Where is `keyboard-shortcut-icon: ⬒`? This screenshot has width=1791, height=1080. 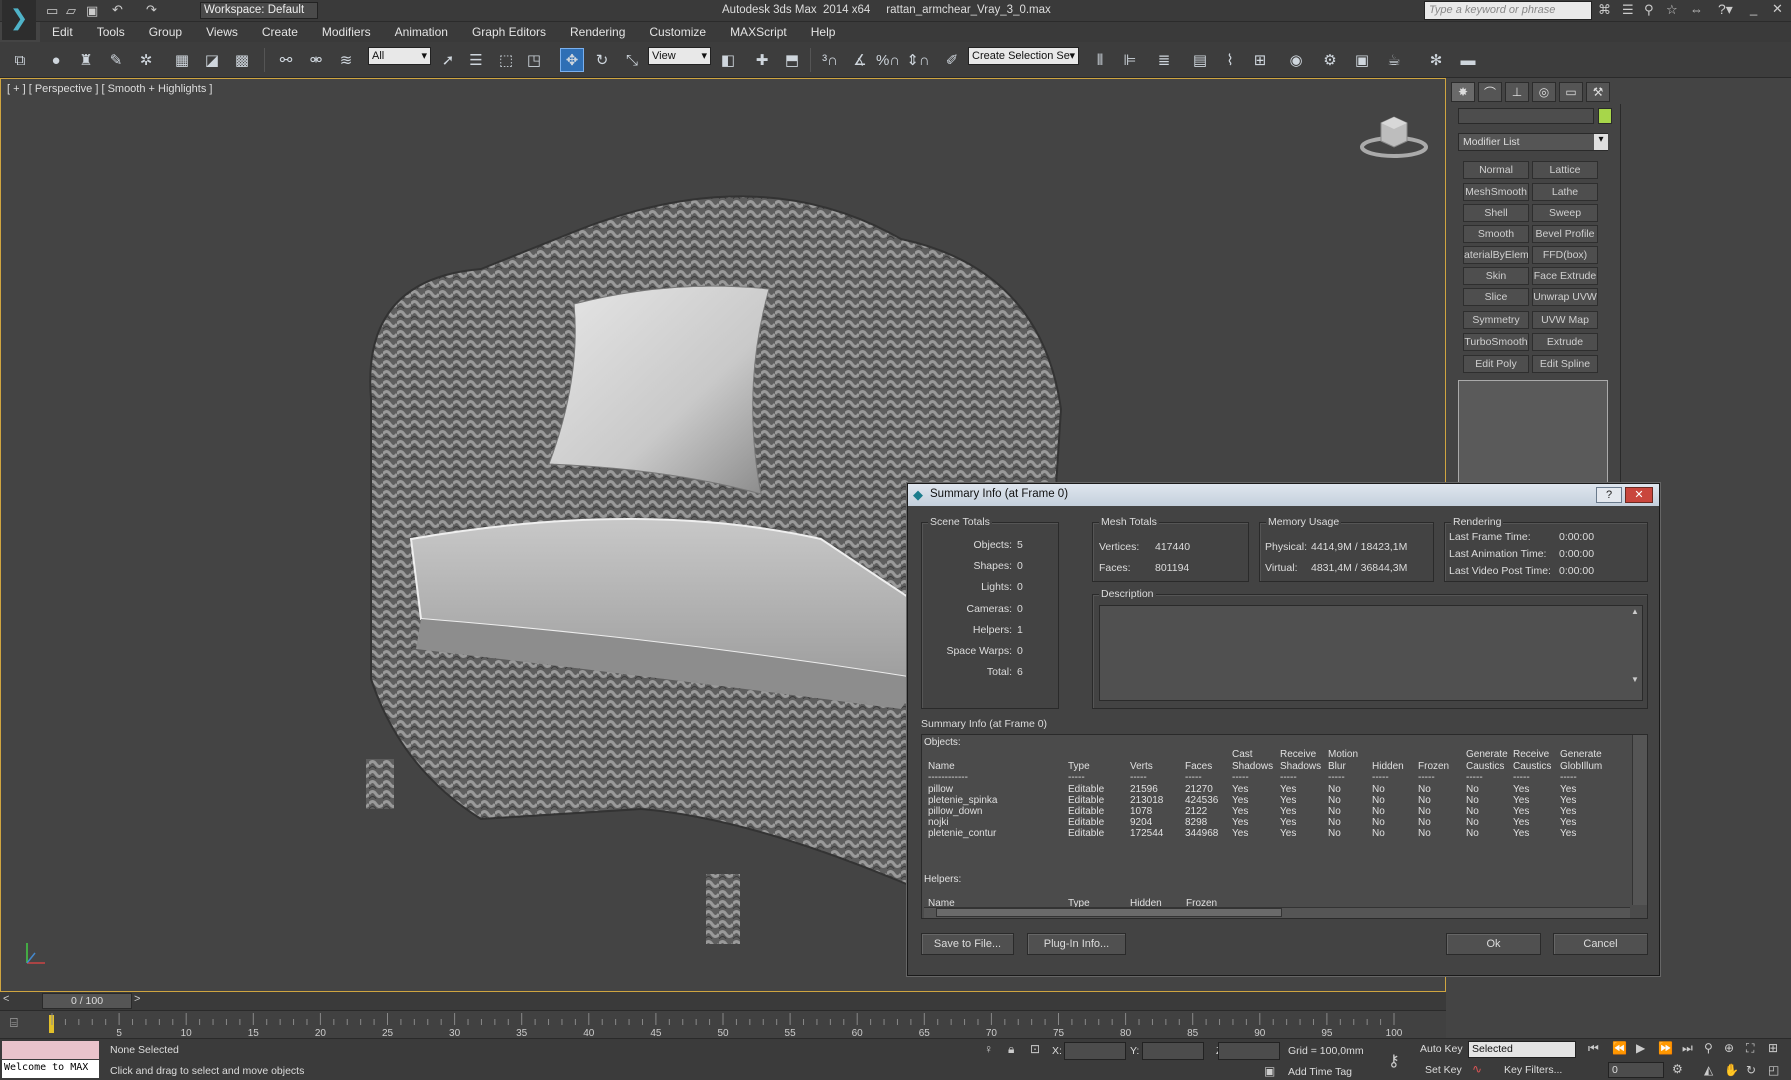
keyboard-shortcut-icon: ⬒ is located at coordinates (792, 60).